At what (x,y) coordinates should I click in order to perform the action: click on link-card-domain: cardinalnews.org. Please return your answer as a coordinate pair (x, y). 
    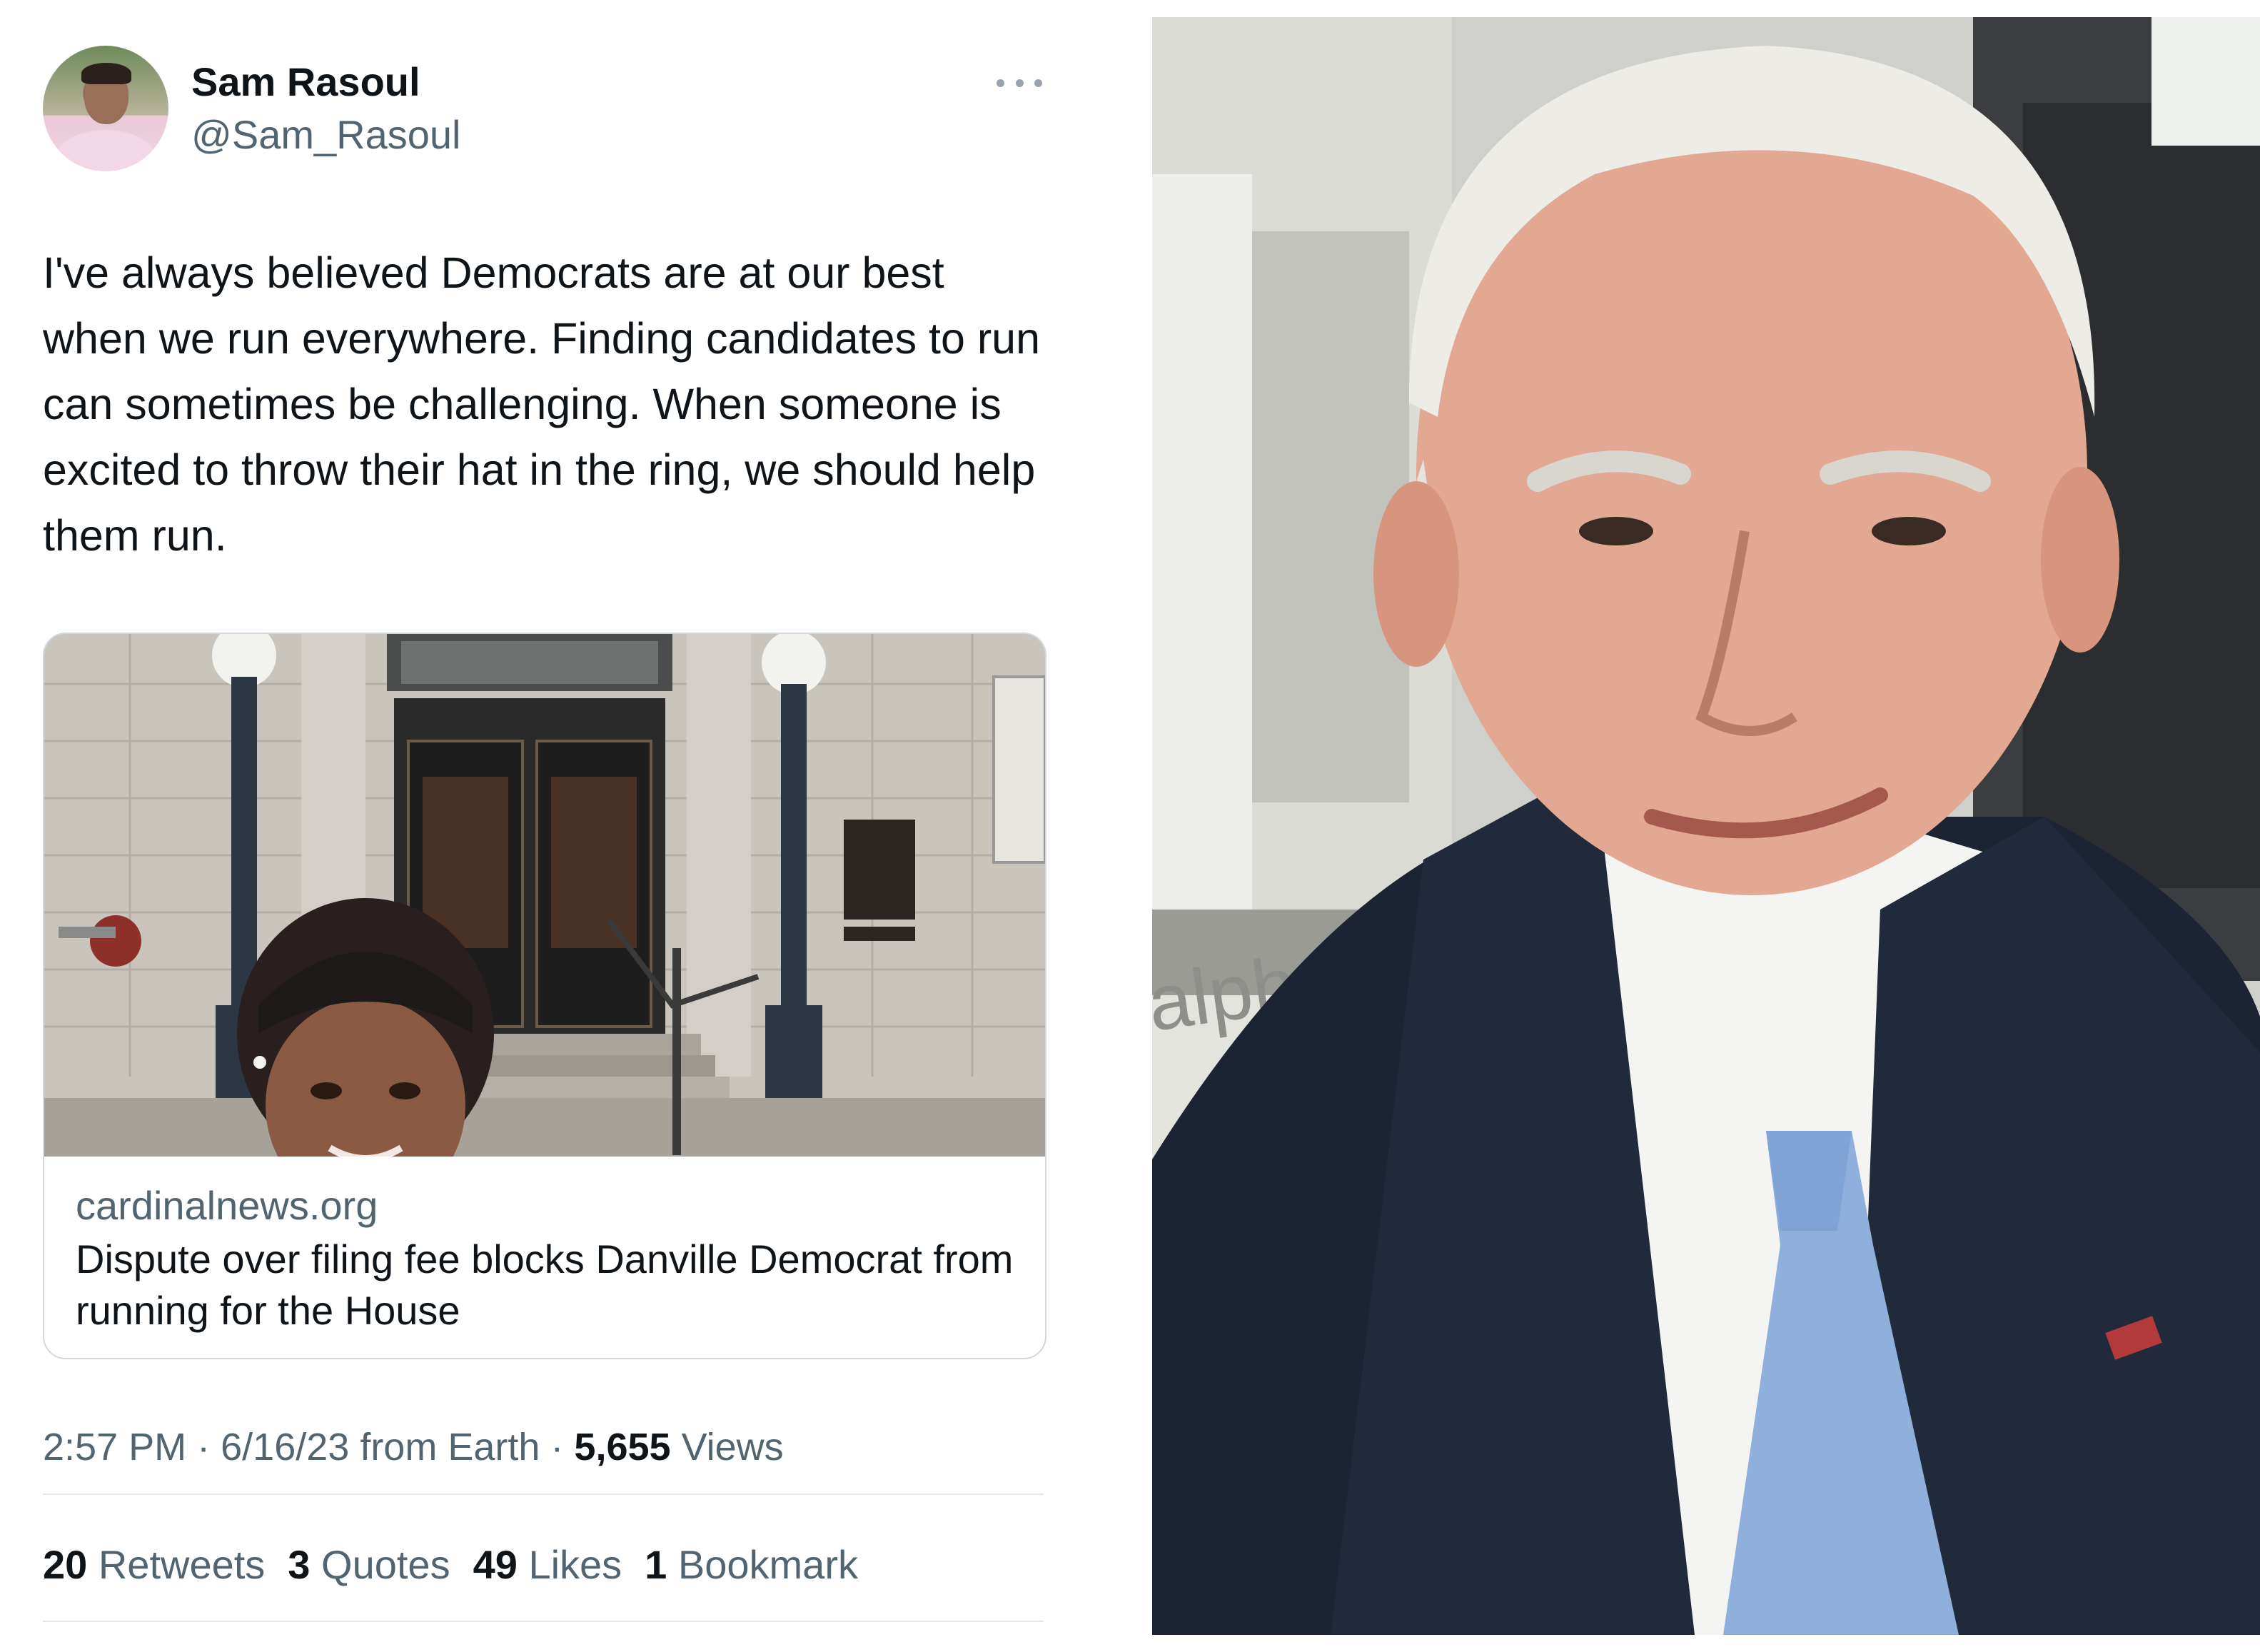
    Looking at the image, I should click on (227, 1206).